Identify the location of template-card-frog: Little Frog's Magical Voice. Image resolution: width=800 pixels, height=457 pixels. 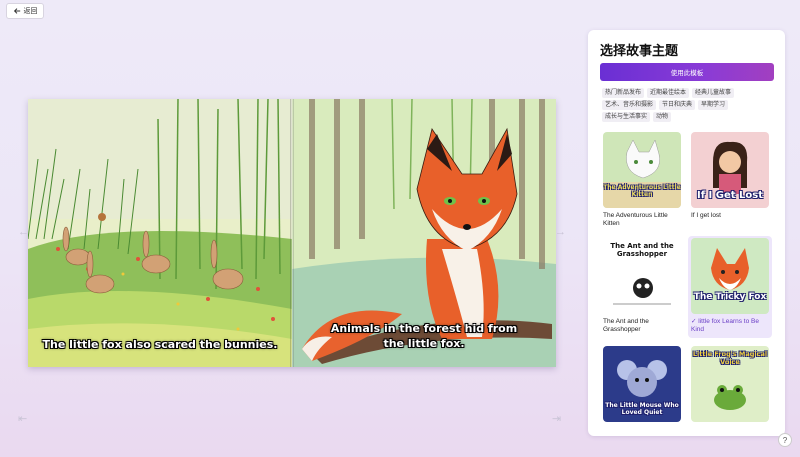
(730, 386).